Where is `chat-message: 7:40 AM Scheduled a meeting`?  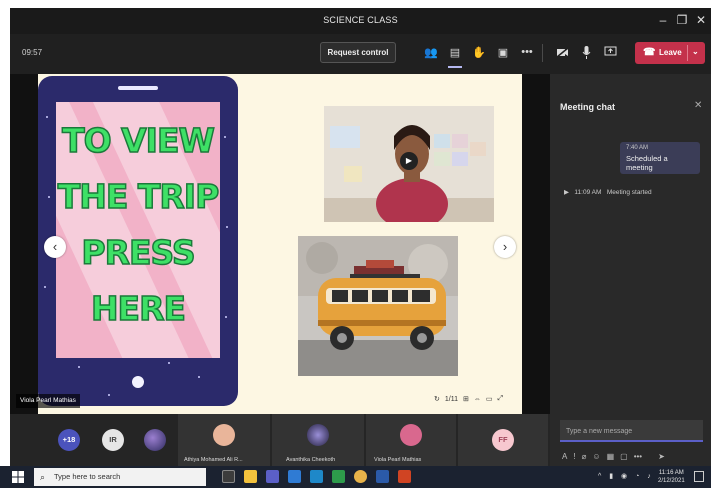 chat-message: 7:40 AM Scheduled a meeting is located at coordinates (660, 158).